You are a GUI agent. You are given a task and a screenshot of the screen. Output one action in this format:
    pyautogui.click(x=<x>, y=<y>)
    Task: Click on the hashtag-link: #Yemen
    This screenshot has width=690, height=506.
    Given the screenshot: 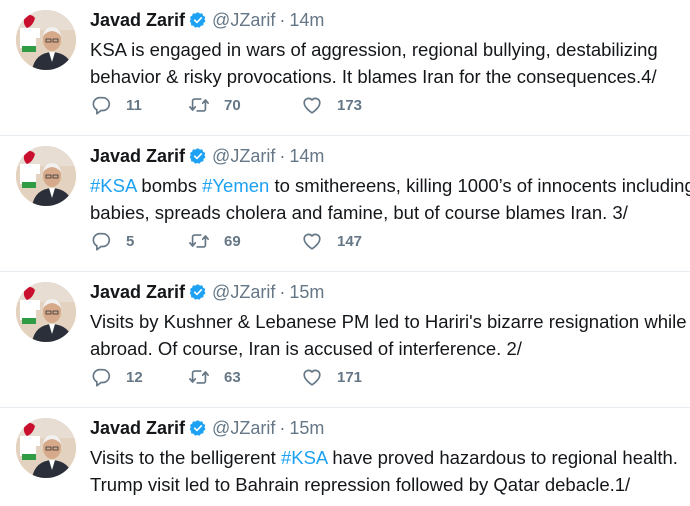 What is the action you would take?
    pyautogui.click(x=235, y=185)
    